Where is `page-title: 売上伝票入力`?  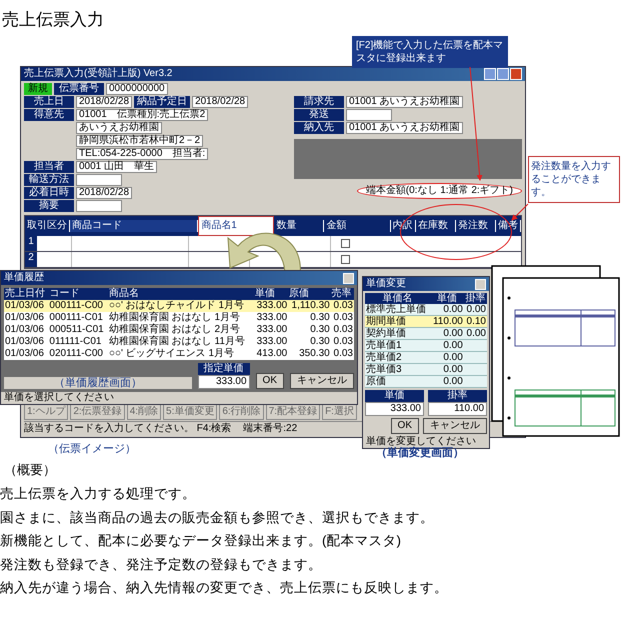
page-title: 売上伝票入力 is located at coordinates (53, 20).